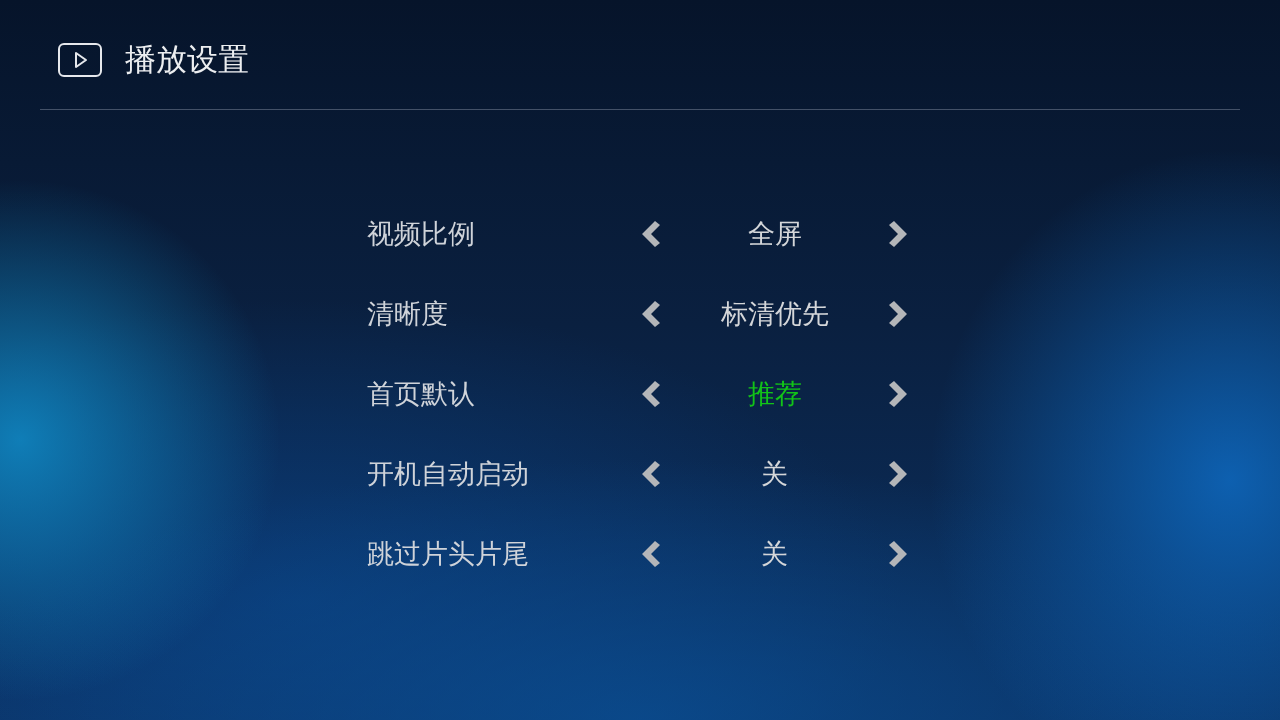 Image resolution: width=1280 pixels, height=720 pixels. Describe the element at coordinates (421, 234) in the screenshot. I see `setting-label: 视频比例` at that location.